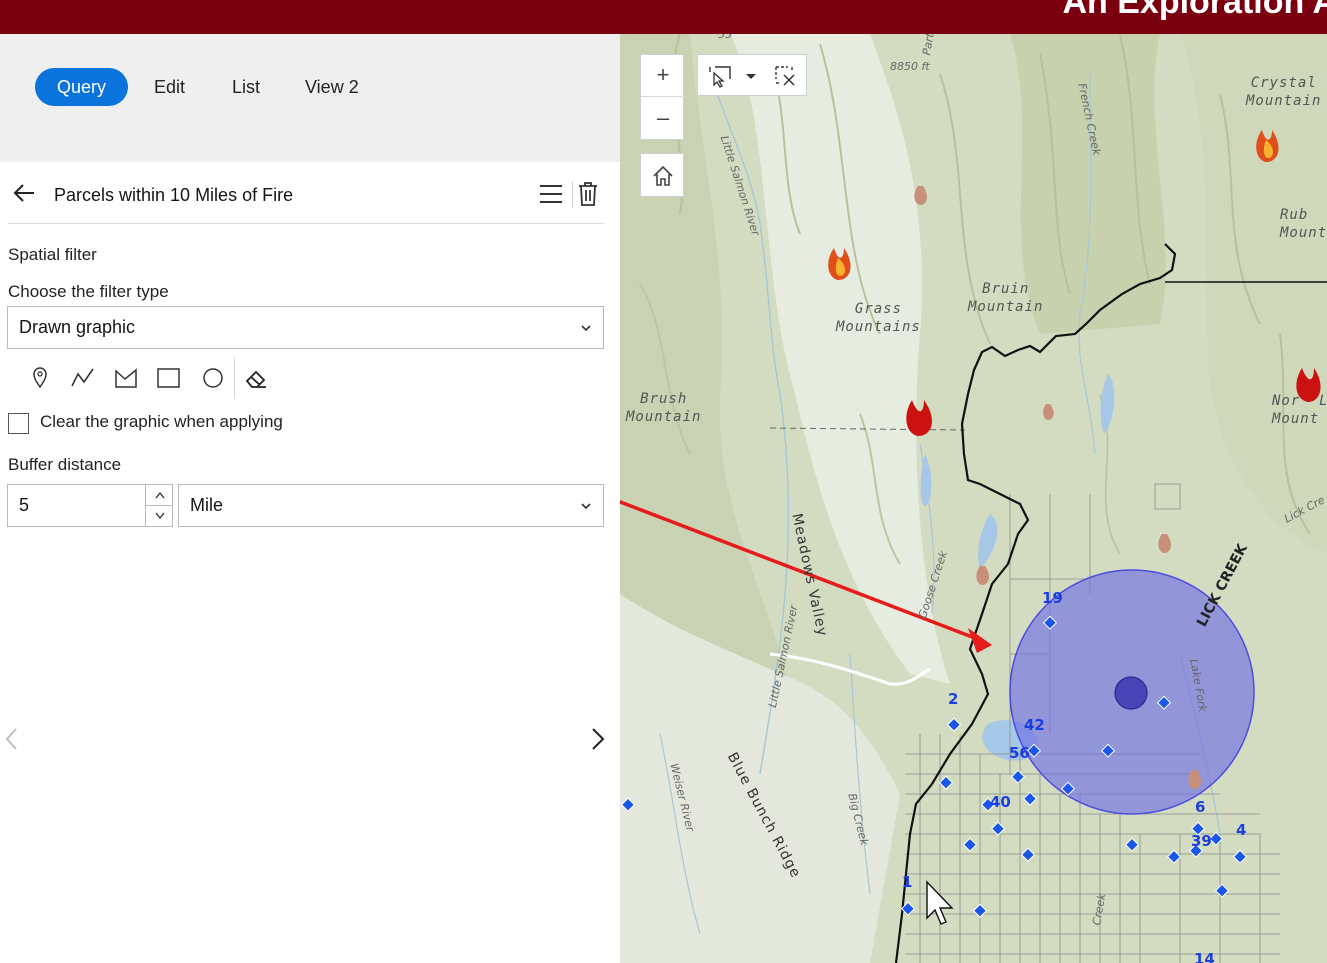 The height and width of the screenshot is (963, 1327). I want to click on home-icon, so click(662, 175).